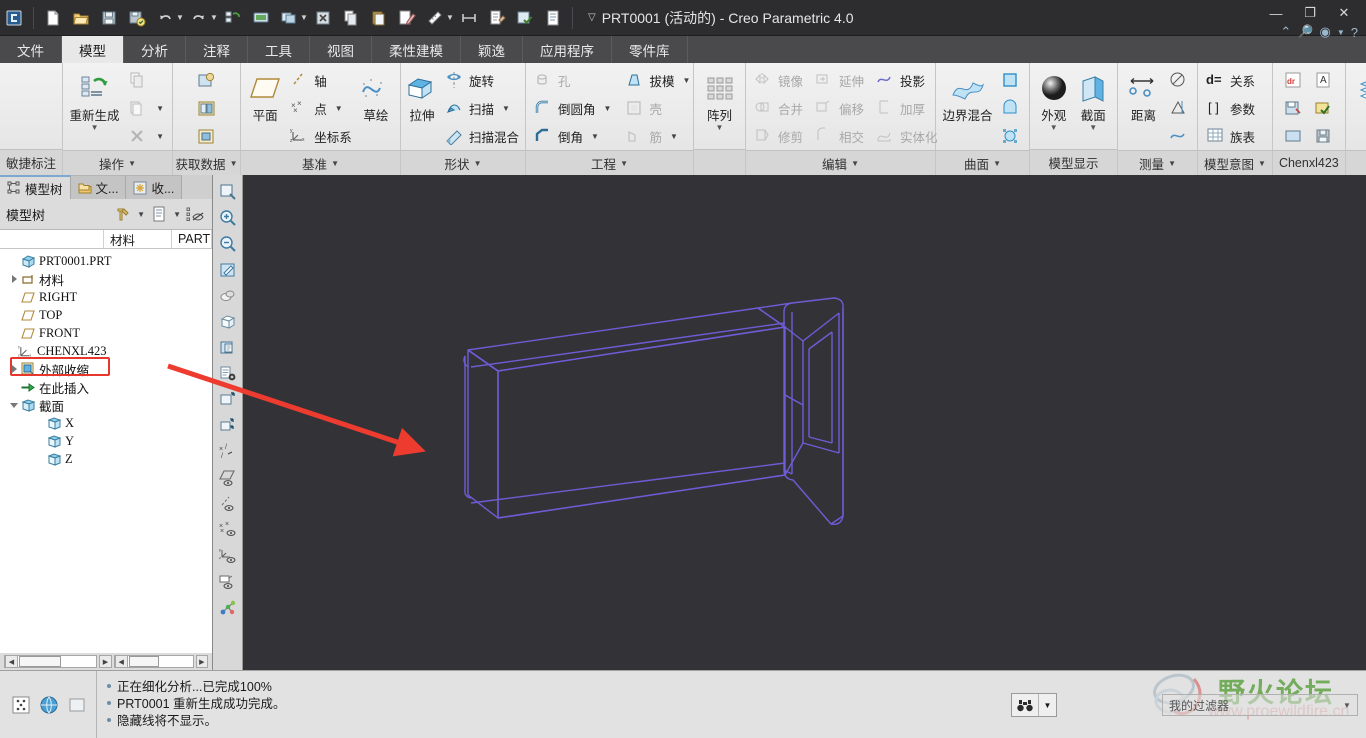 This screenshot has width=1366, height=738. What do you see at coordinates (304, 17) in the screenshot?
I see `window-dropdown-caret: ▼` at bounding box center [304, 17].